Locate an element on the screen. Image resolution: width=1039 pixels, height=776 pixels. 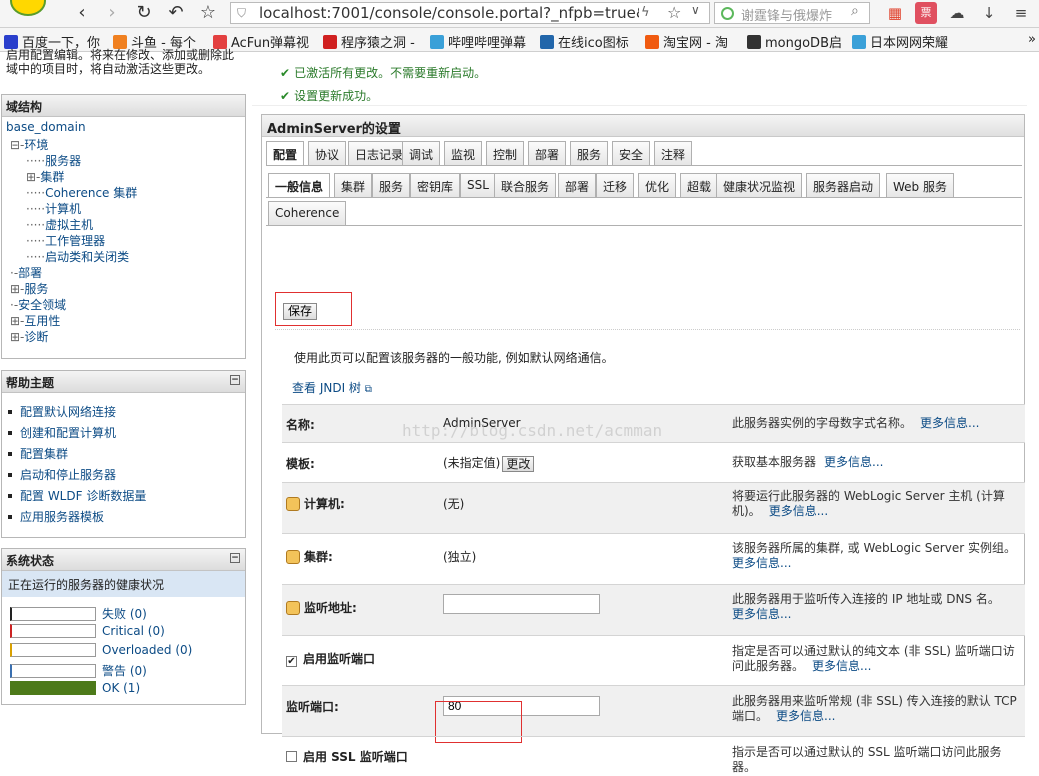
help-topic-link: 配置 WLDF 诊断数据量 is located at coordinates (77, 495).